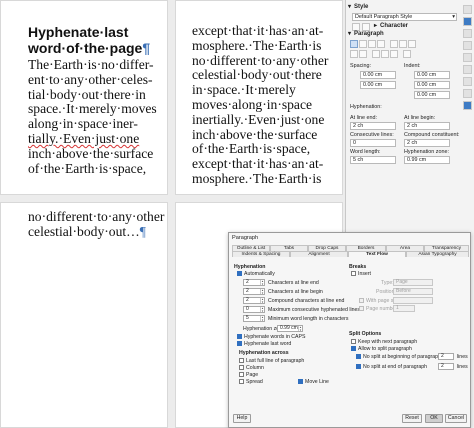 The height and width of the screenshot is (428, 474). What do you see at coordinates (413, 282) in the screenshot?
I see `break-type-select: Page` at bounding box center [413, 282].